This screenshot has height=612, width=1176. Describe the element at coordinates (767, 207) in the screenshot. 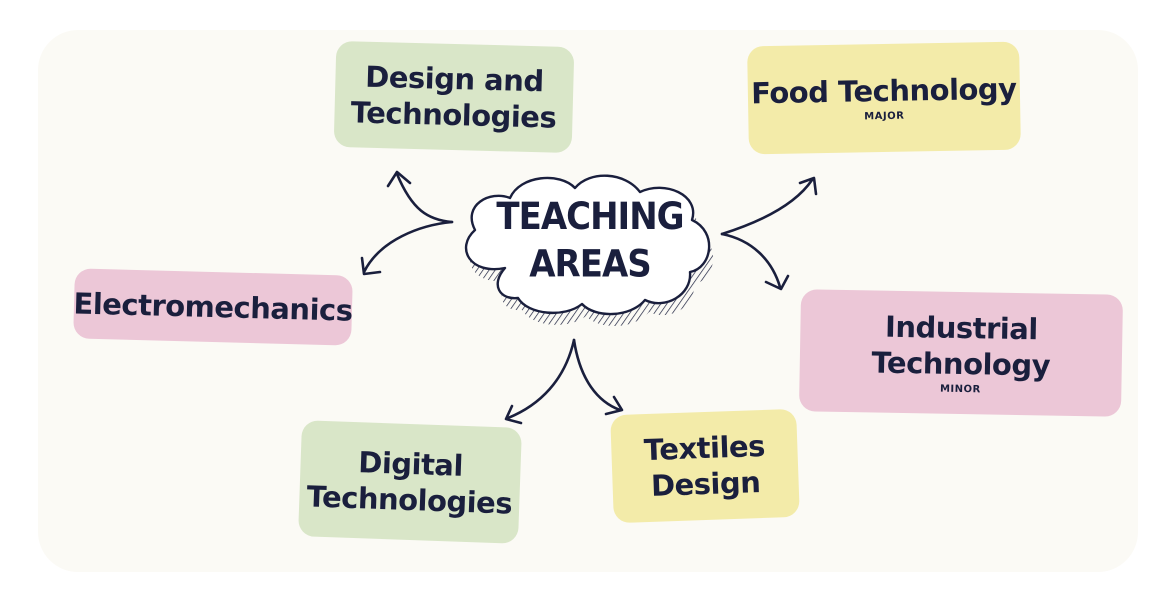

I see `arrow-to-food` at that location.